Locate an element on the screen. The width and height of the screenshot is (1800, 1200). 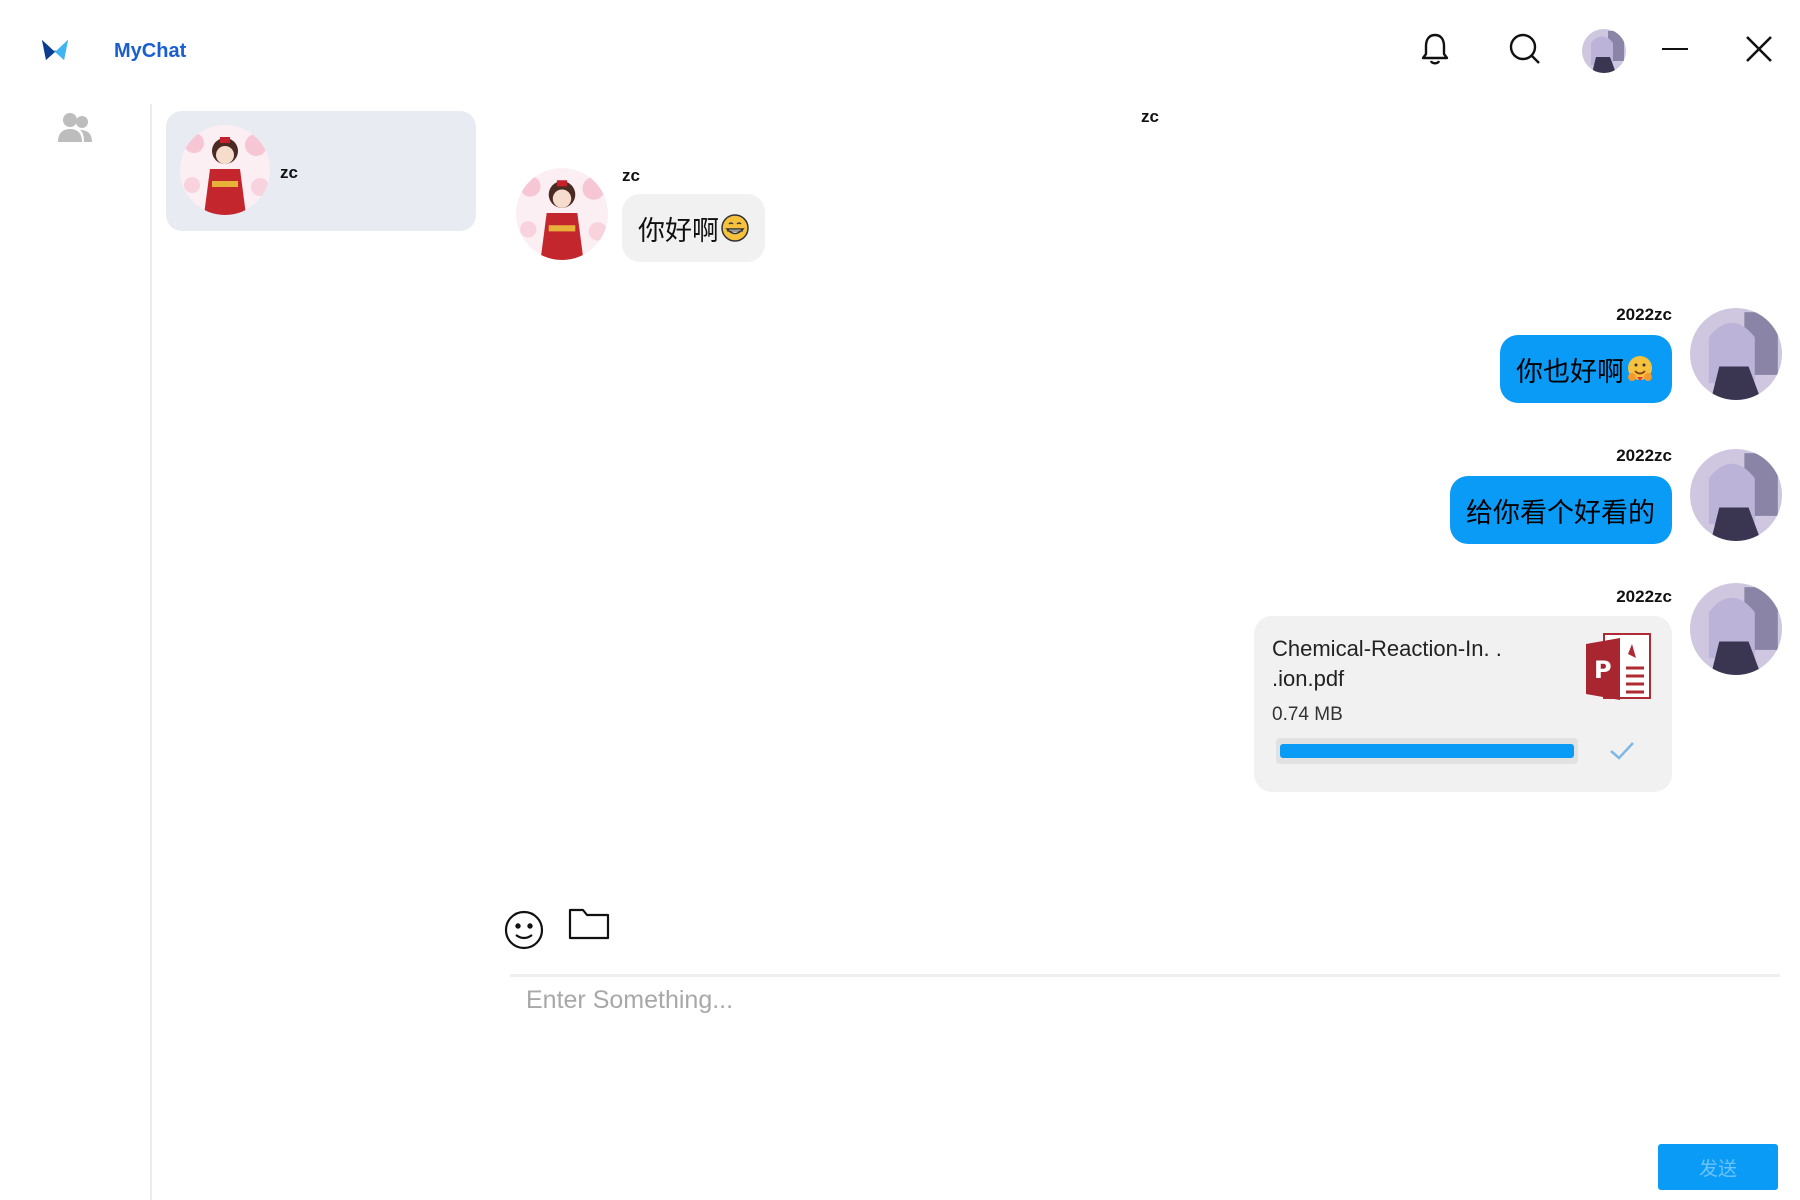
upload-progress-bar is located at coordinates (1427, 751).